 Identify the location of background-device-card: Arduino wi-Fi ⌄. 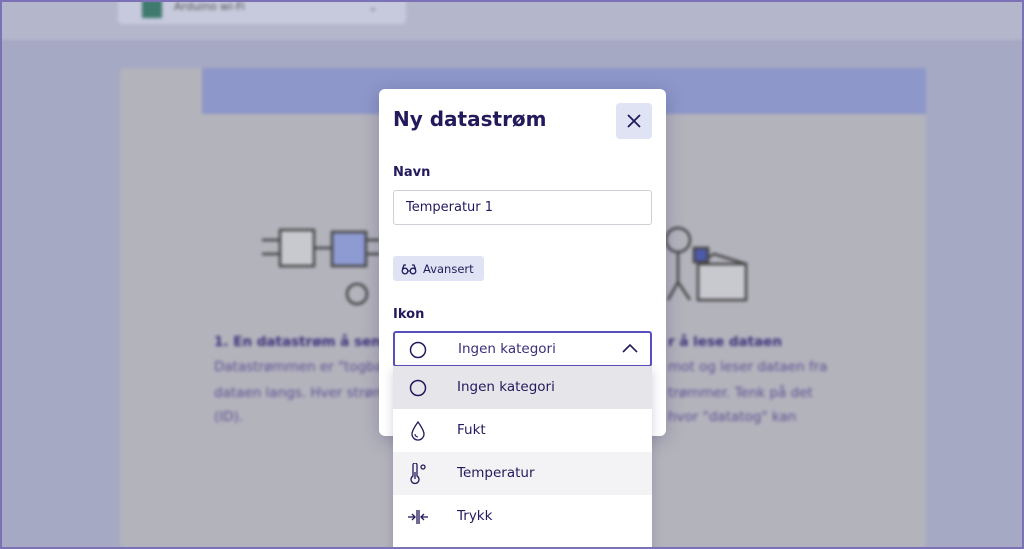
(262, 12).